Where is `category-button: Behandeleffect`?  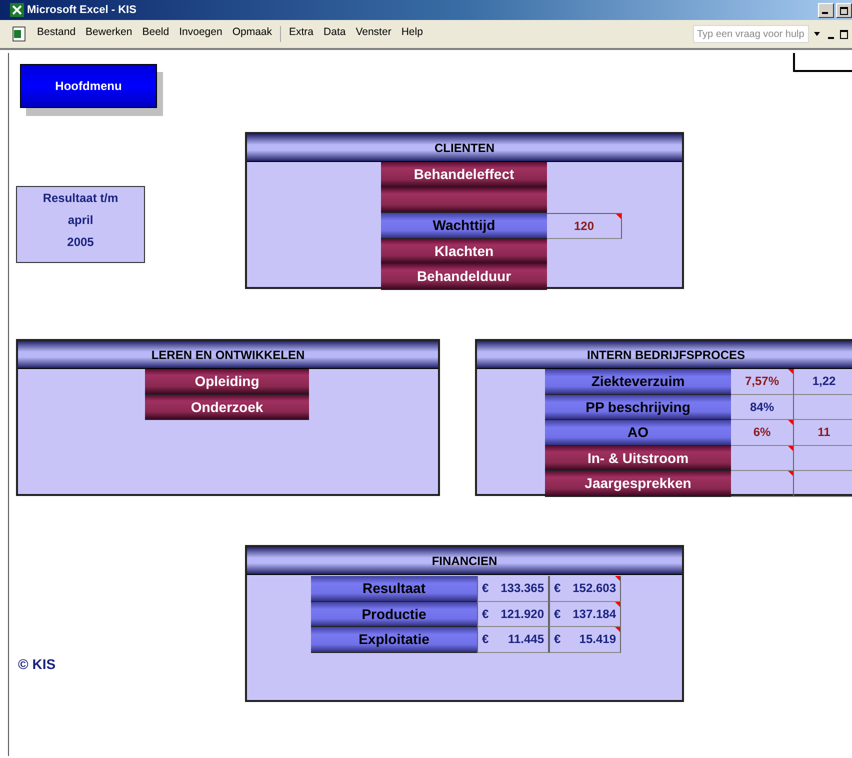 category-button: Behandeleffect is located at coordinates (464, 175).